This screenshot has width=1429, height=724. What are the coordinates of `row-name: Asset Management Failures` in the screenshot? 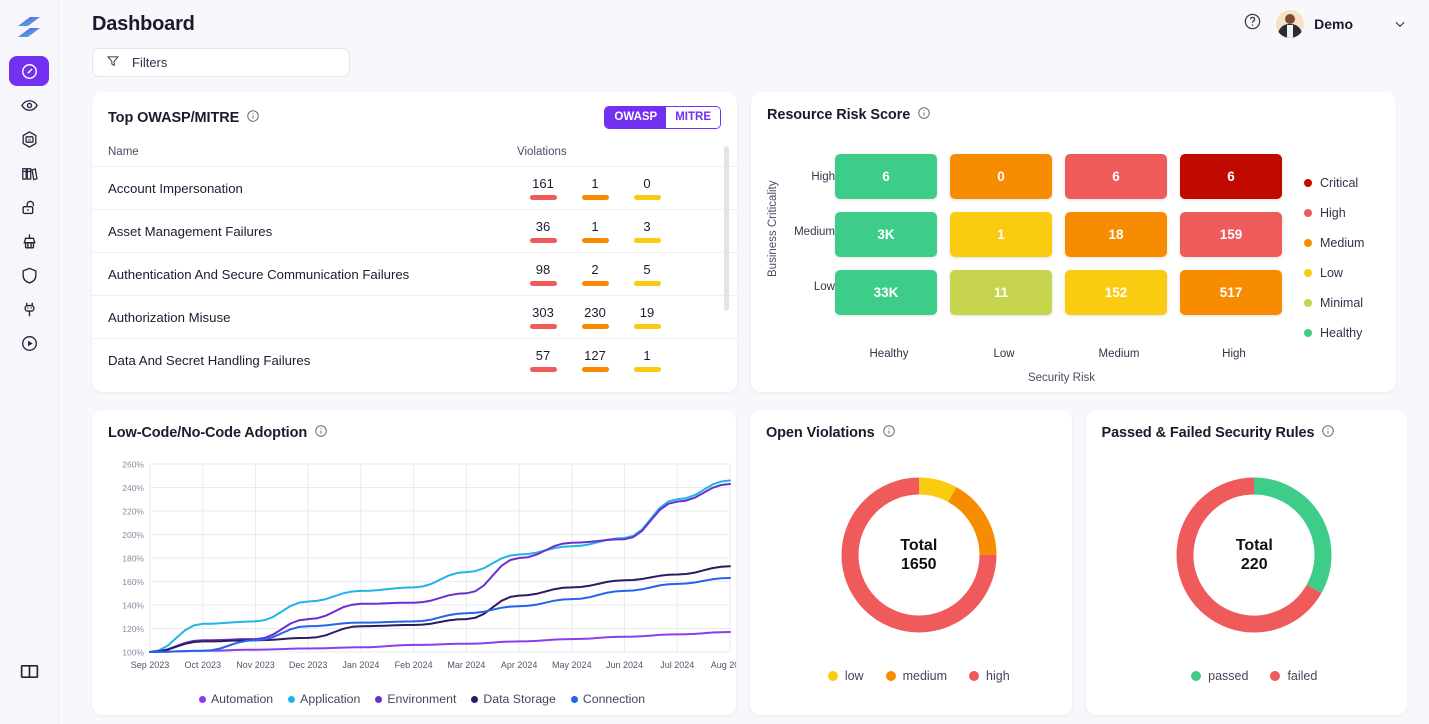 It's located at (190, 231).